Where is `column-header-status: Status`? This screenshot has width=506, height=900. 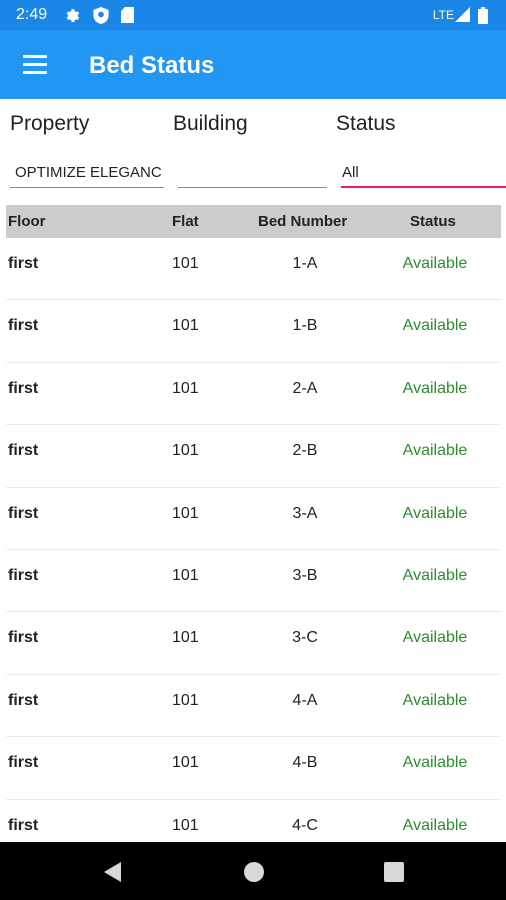
column-header-status: Status is located at coordinates (433, 221).